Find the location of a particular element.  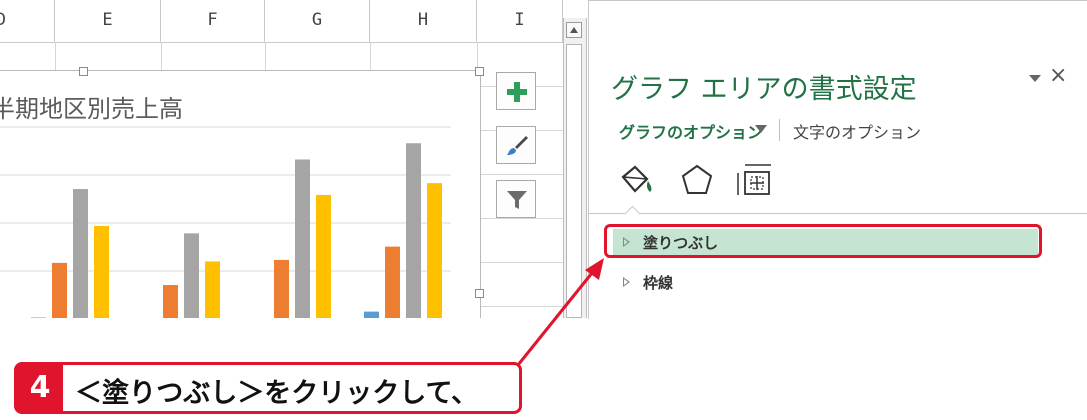

pane-title: グラフ エリアの書式設定 is located at coordinates (764, 89).